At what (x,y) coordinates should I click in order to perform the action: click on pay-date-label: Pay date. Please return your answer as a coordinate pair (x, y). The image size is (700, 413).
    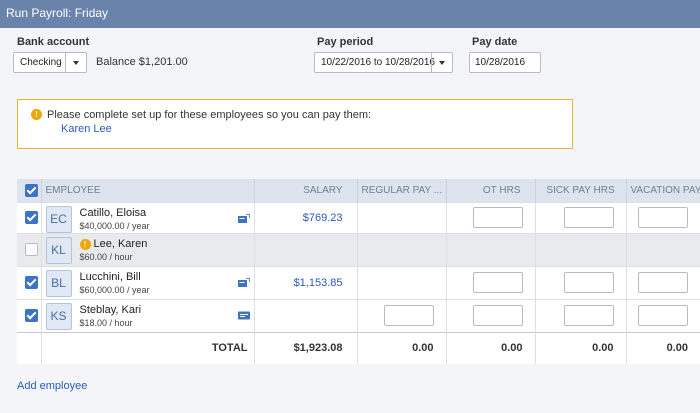
    Looking at the image, I should click on (495, 42).